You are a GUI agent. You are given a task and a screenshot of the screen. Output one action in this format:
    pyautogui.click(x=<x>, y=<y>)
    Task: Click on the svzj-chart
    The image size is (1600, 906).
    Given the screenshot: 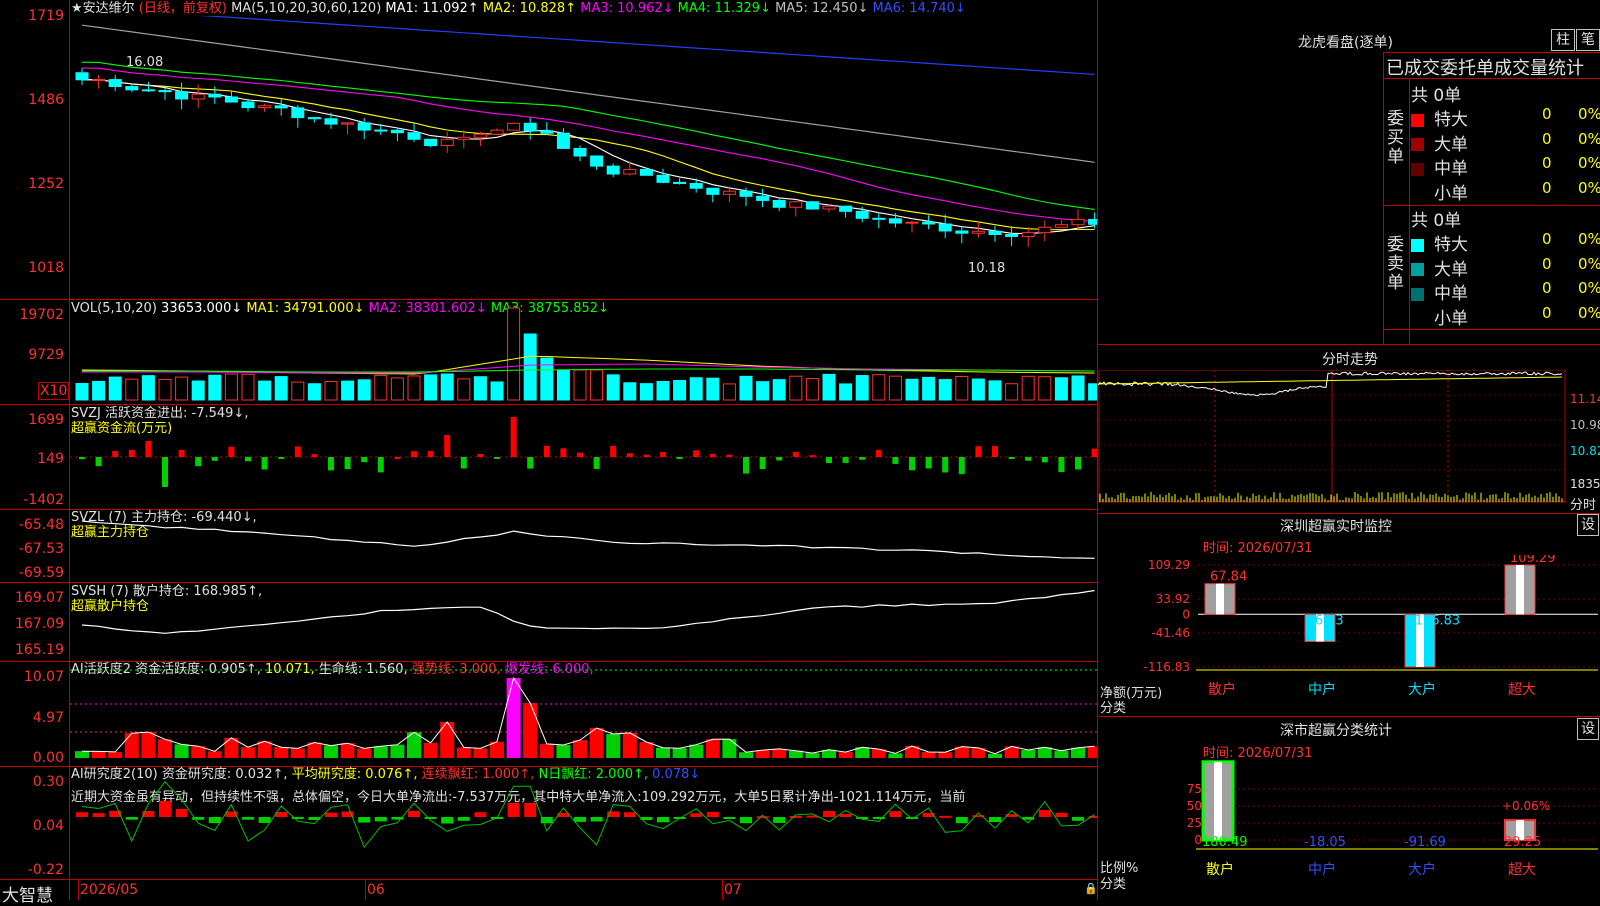 What is the action you would take?
    pyautogui.click(x=583, y=457)
    